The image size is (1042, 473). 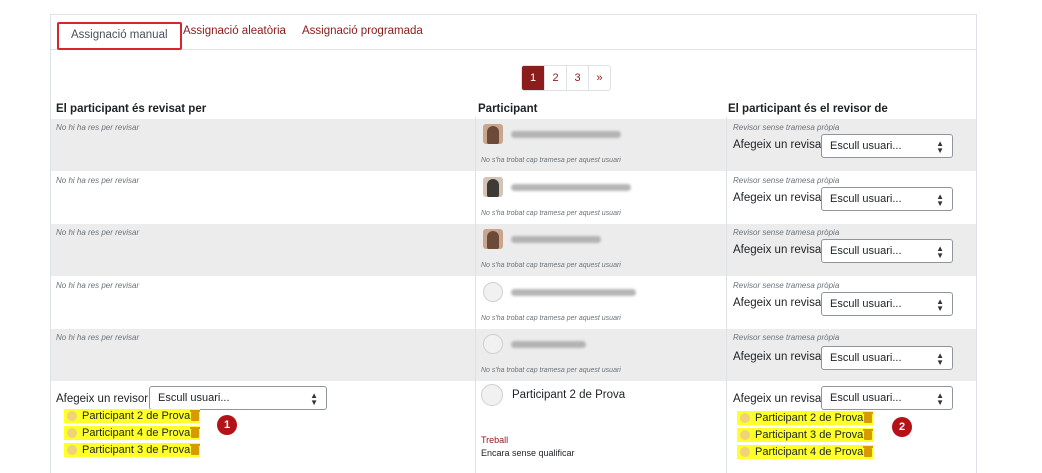 I want to click on reviewer-item: Participant 3 de Prova, so click(x=132, y=450).